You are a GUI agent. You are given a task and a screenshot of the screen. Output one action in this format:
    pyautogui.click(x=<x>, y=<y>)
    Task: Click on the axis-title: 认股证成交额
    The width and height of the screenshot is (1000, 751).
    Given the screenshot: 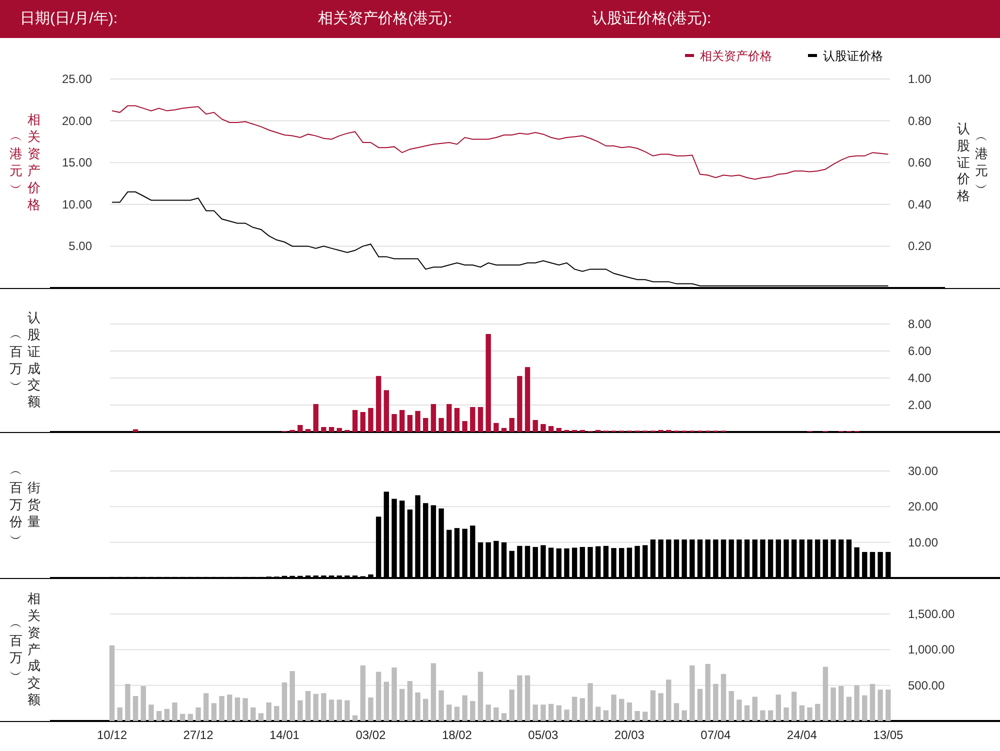 What is the action you would take?
    pyautogui.click(x=34, y=361)
    